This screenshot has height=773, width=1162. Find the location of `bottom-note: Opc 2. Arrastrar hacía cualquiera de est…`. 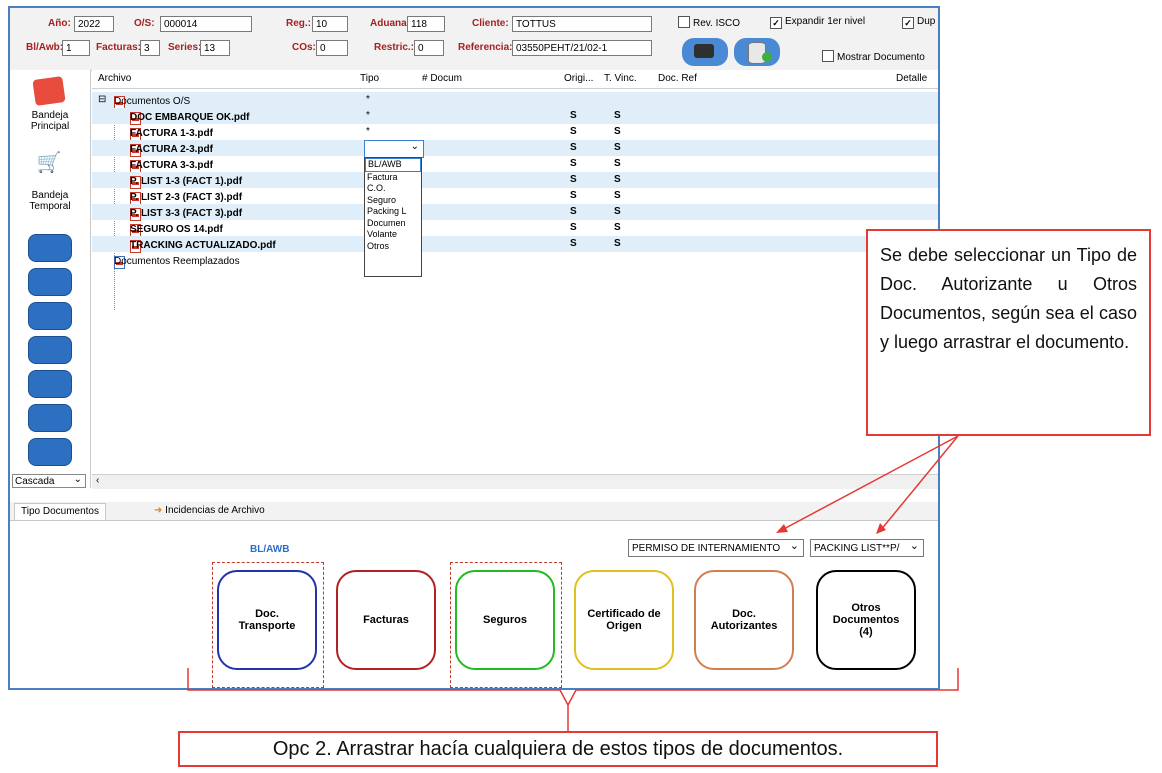

bottom-note: Opc 2. Arrastrar hacía cualquiera de est… is located at coordinates (558, 749).